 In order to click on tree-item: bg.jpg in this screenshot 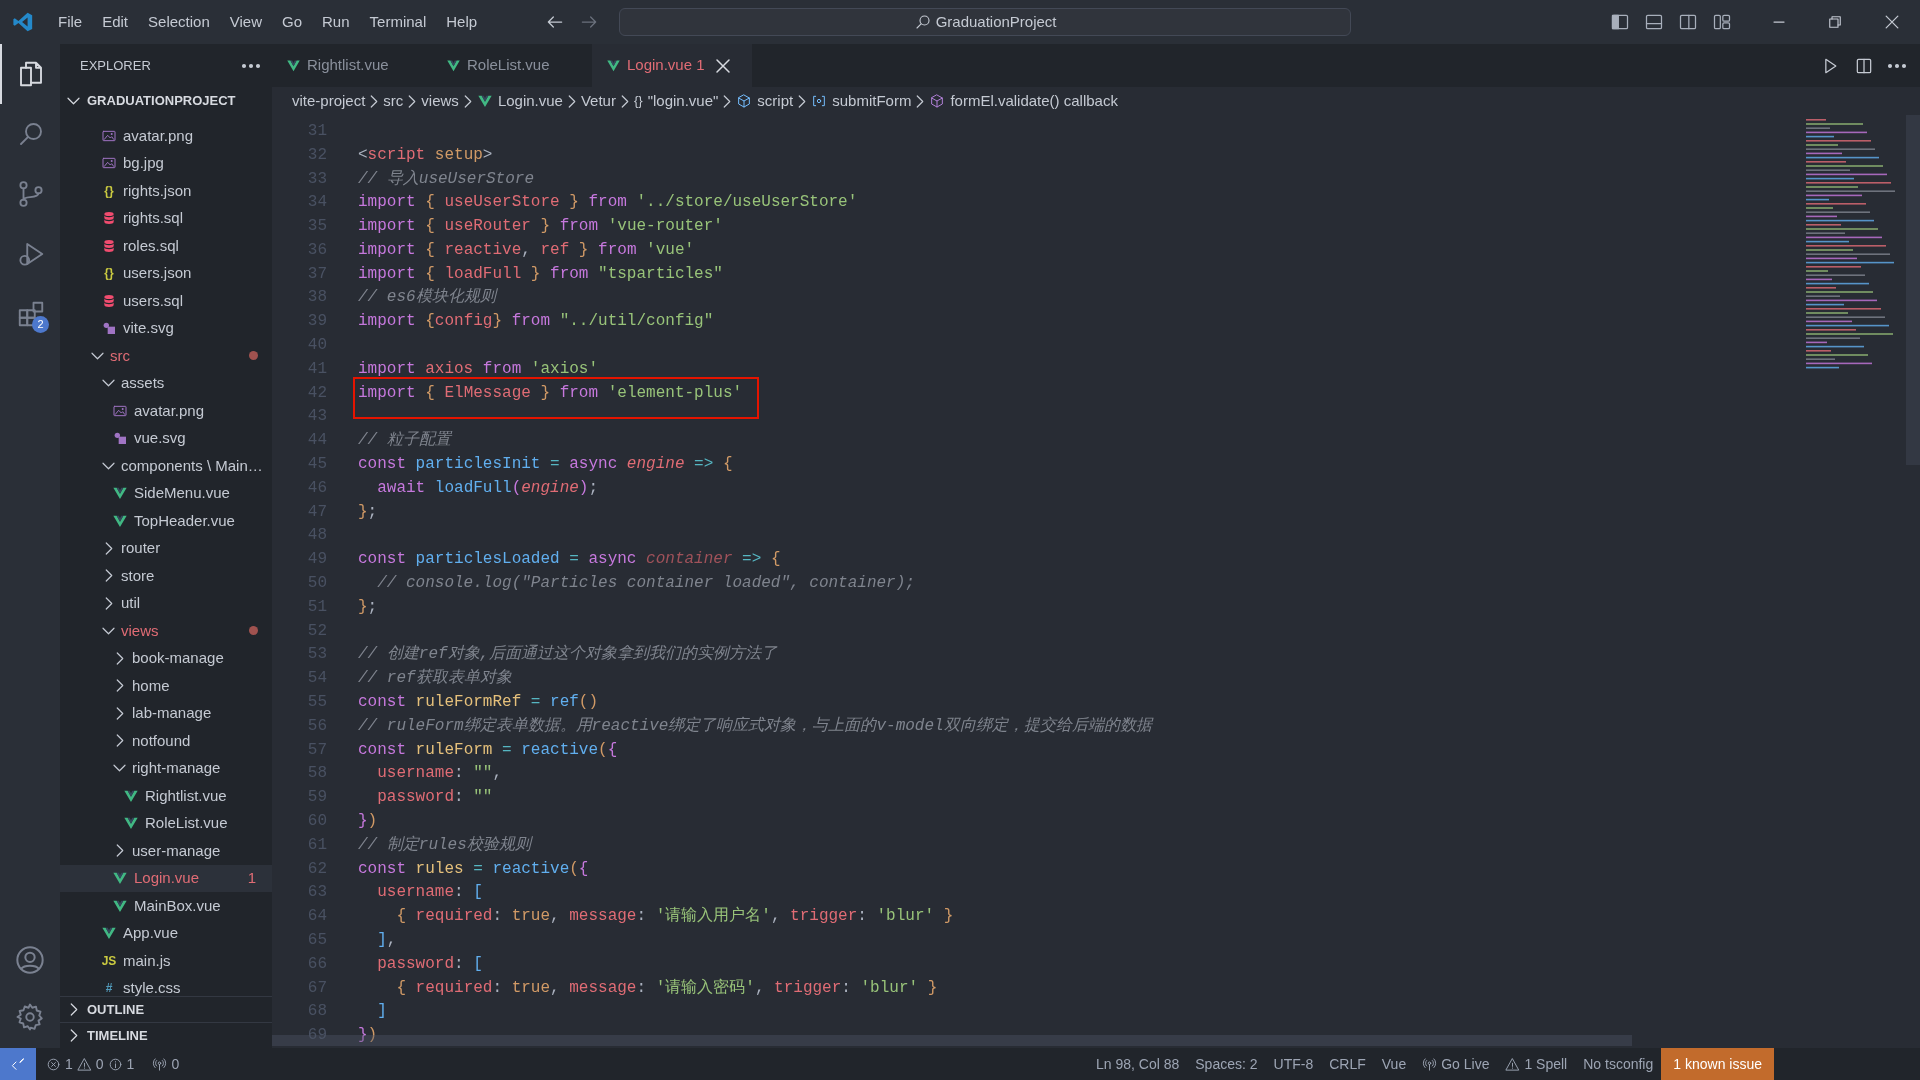, I will do `click(166, 163)`.